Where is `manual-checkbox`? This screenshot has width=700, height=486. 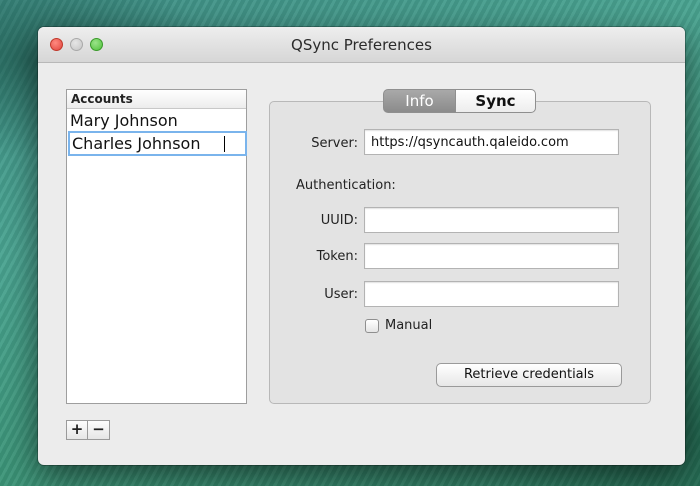
manual-checkbox is located at coordinates (372, 325).